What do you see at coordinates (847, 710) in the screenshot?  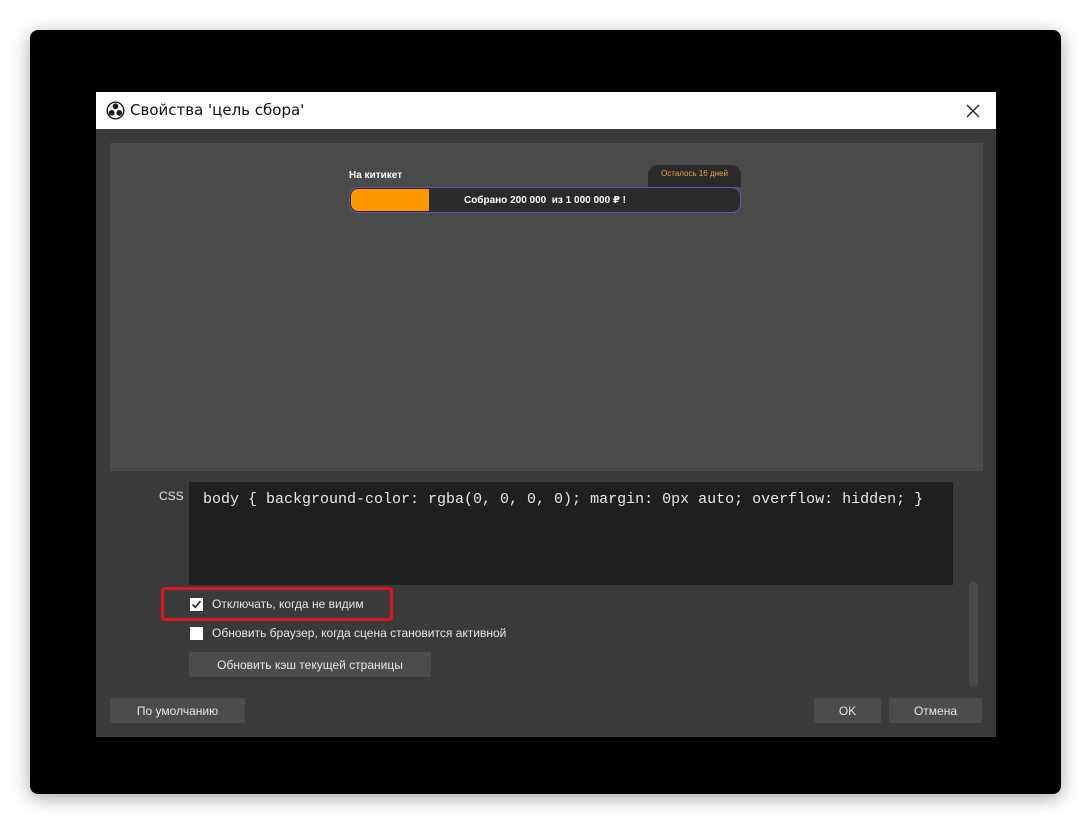 I see `ok-button: OK` at bounding box center [847, 710].